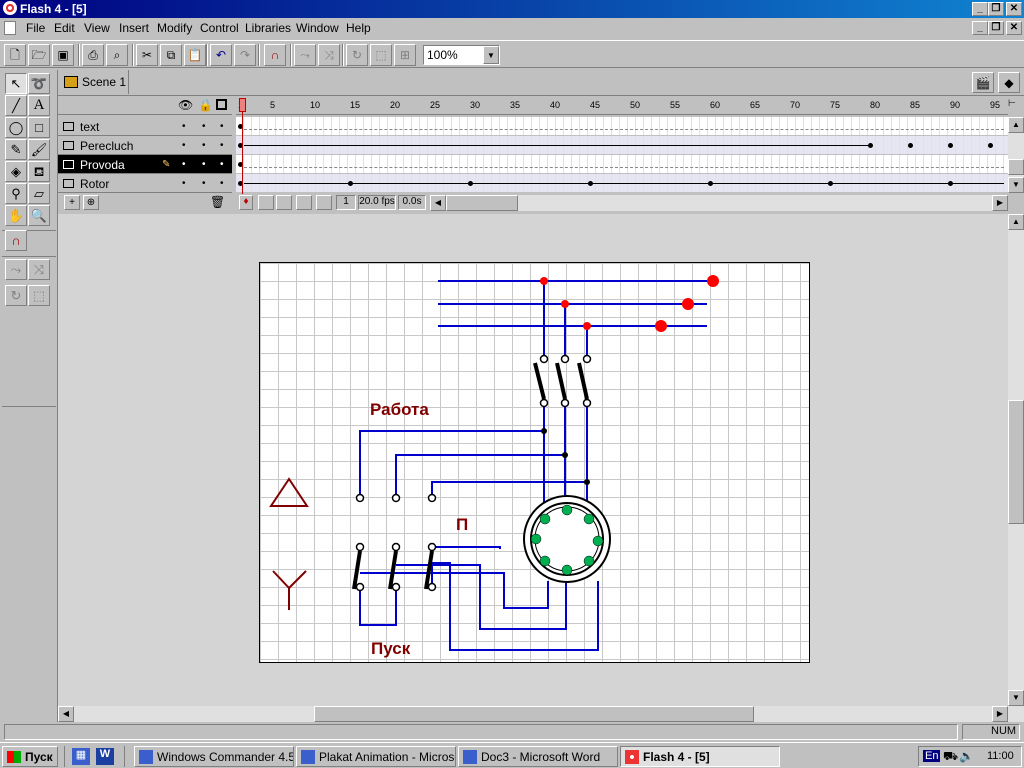 This screenshot has height=768, width=1024. I want to click on menu-help: Help, so click(358, 28).